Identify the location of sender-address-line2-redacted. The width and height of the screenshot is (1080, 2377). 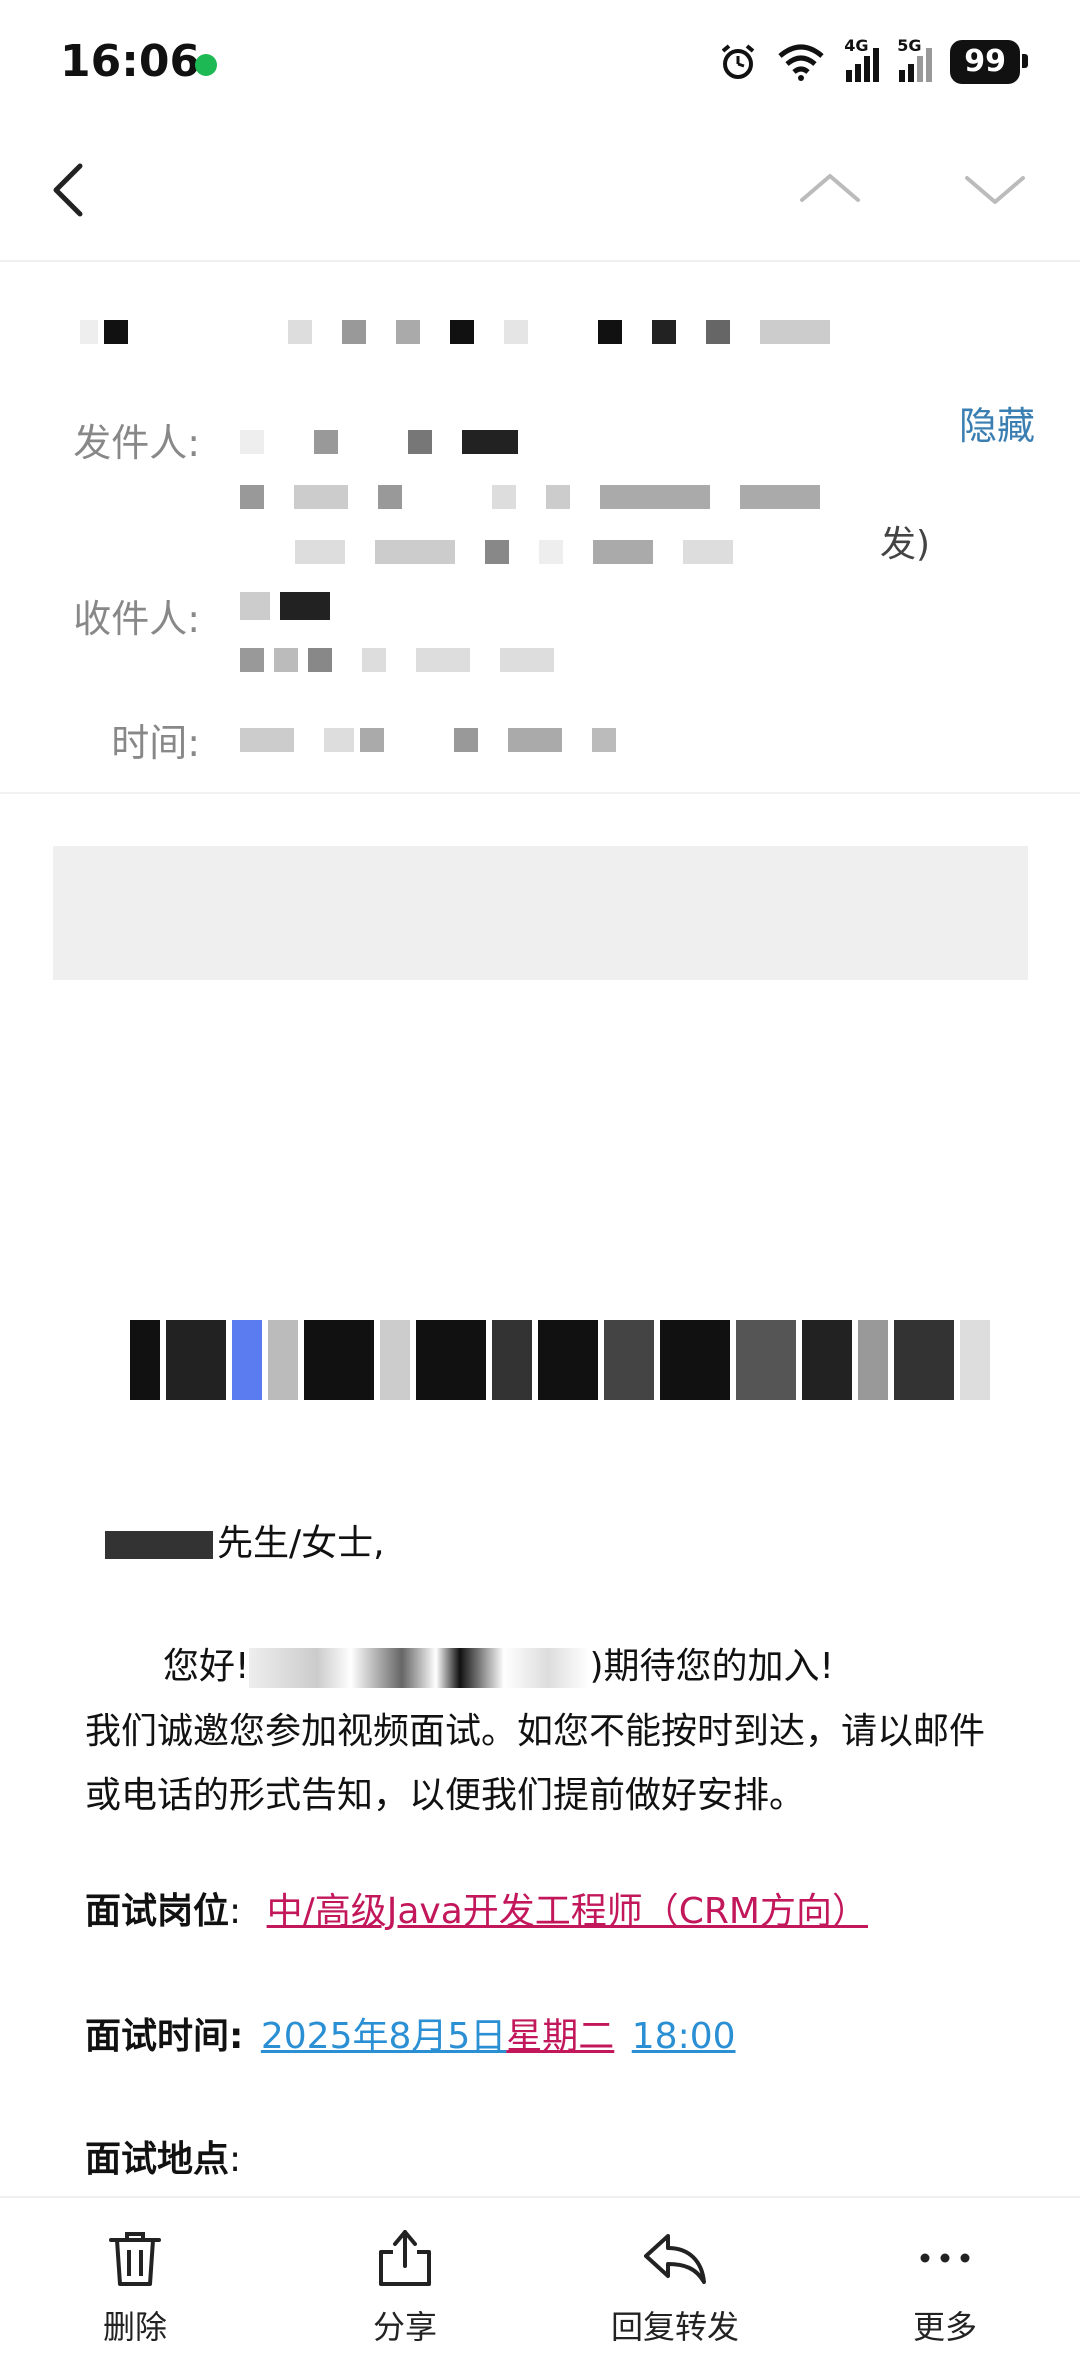
(529, 554).